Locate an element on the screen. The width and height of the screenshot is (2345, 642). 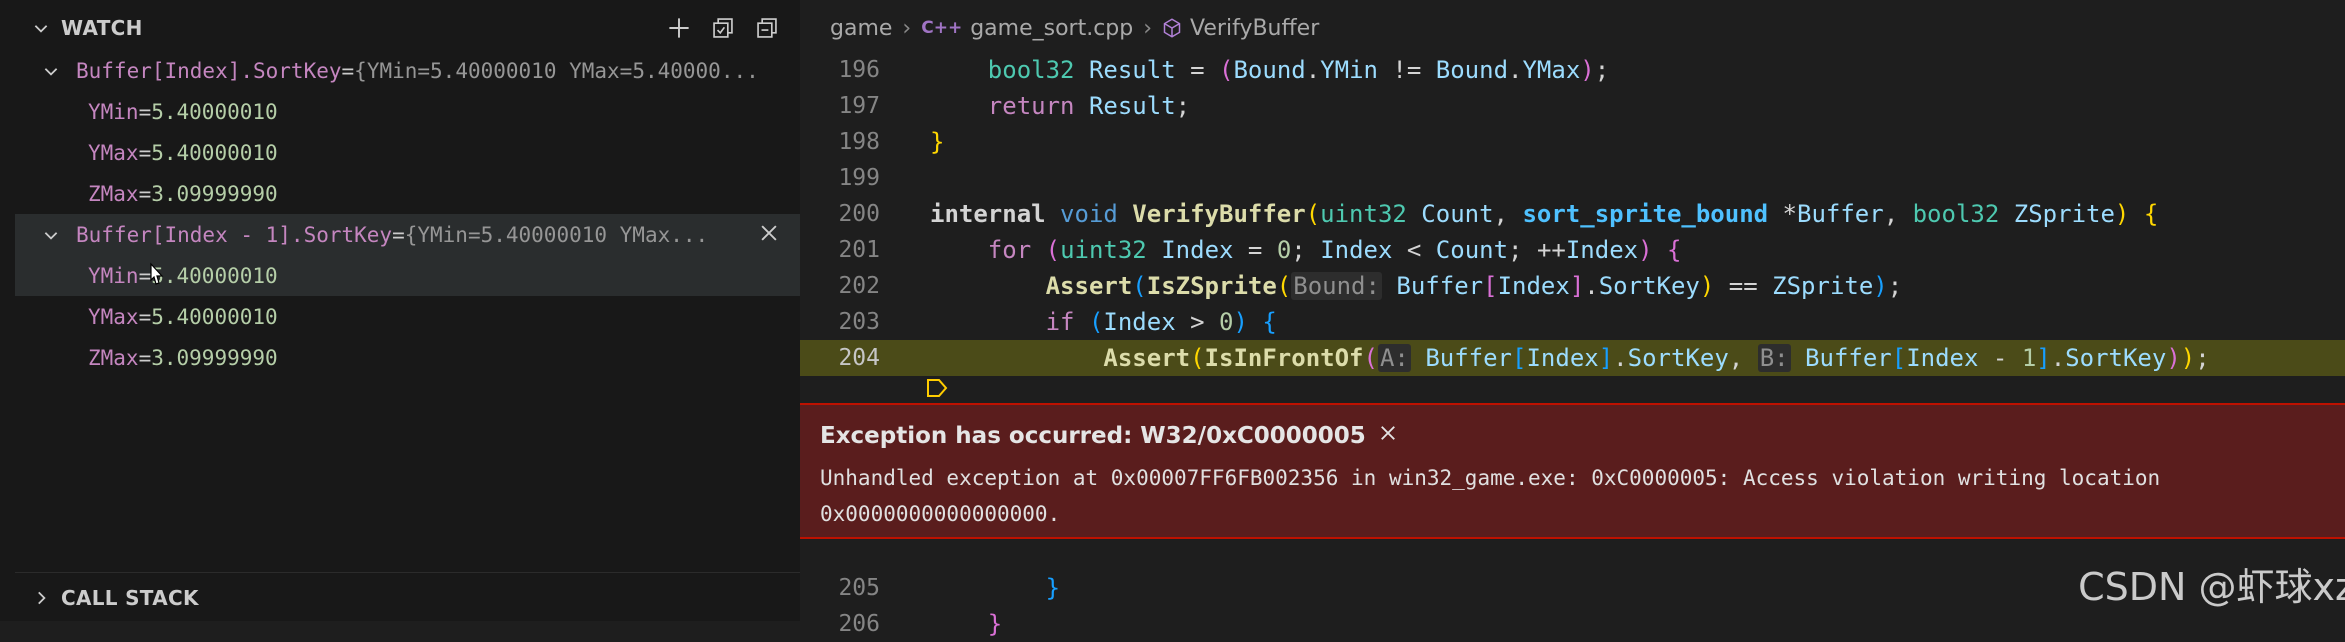
line-number: 202 is located at coordinates (859, 286).